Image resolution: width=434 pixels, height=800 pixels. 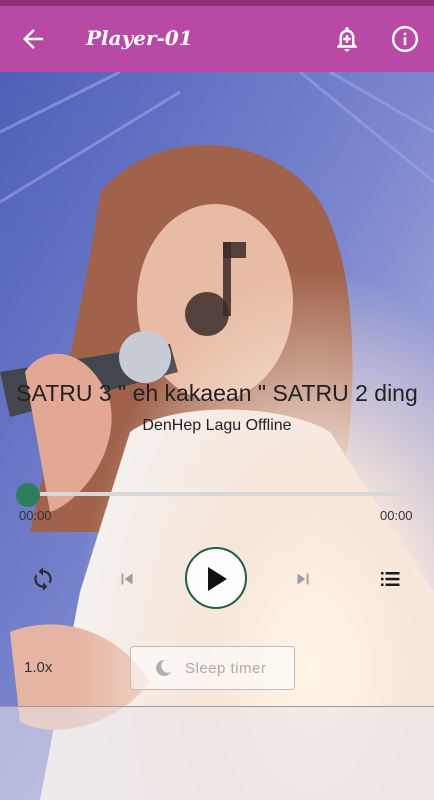 I want to click on moon-icon, so click(x=163, y=667).